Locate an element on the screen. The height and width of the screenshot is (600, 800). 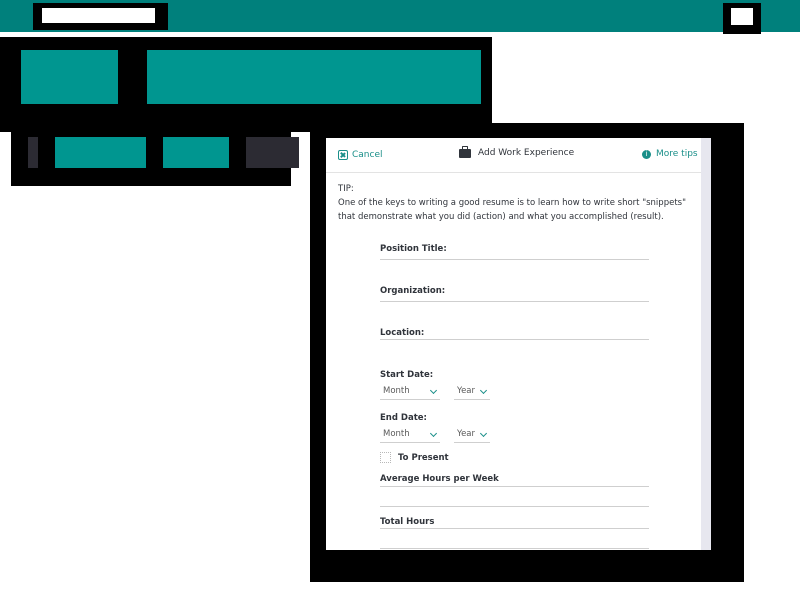
organization-label: Organization: is located at coordinates (413, 291).